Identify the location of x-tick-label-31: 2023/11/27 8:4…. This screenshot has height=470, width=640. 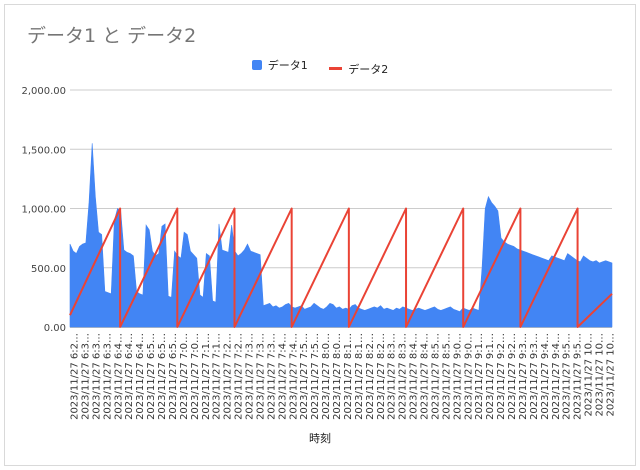
(414, 376).